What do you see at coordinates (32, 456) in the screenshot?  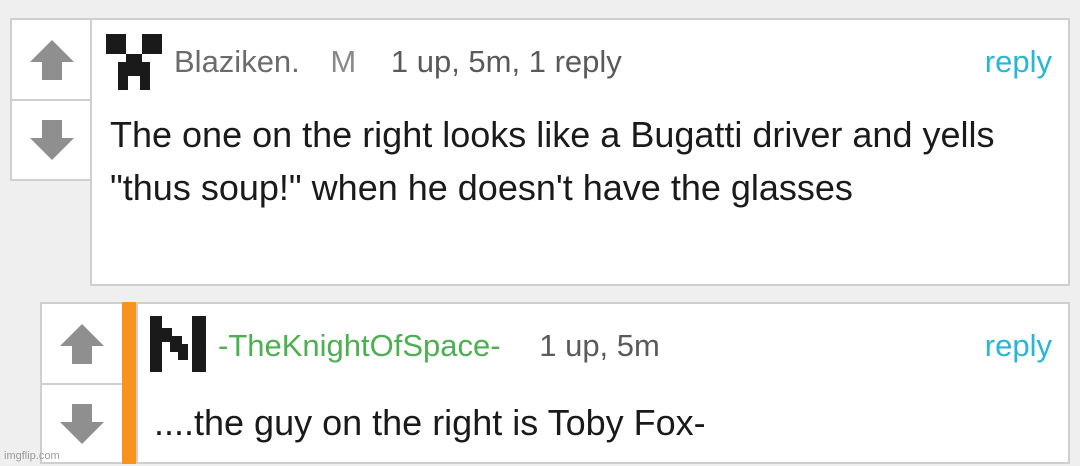 I see `watermark: imgflip.com` at bounding box center [32, 456].